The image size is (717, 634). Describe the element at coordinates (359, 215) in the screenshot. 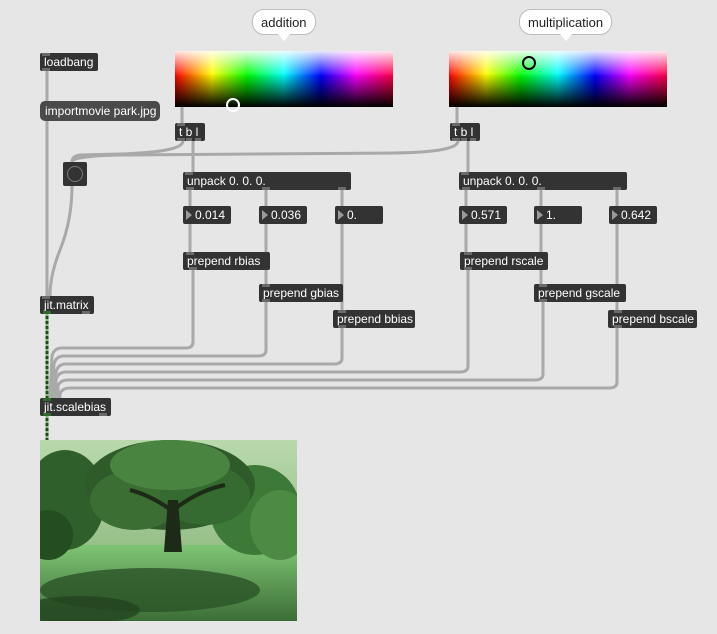

I see `number-bbias: 0.` at that location.